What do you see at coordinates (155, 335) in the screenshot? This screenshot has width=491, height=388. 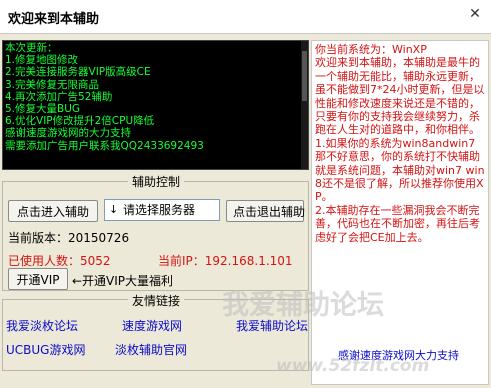 I see `friend-links-group` at bounding box center [155, 335].